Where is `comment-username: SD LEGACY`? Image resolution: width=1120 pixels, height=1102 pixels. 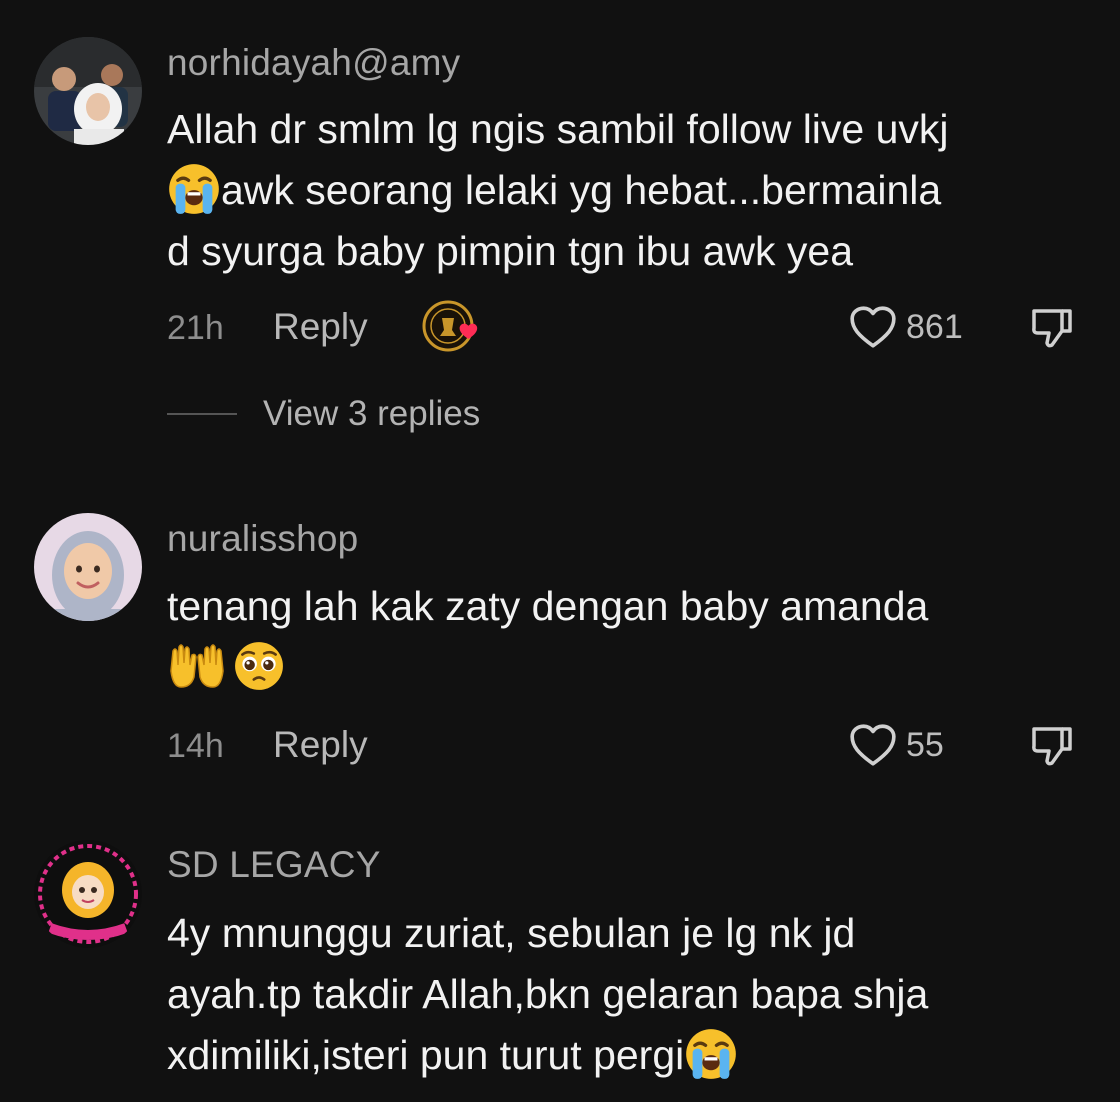 comment-username: SD LEGACY is located at coordinates (274, 865).